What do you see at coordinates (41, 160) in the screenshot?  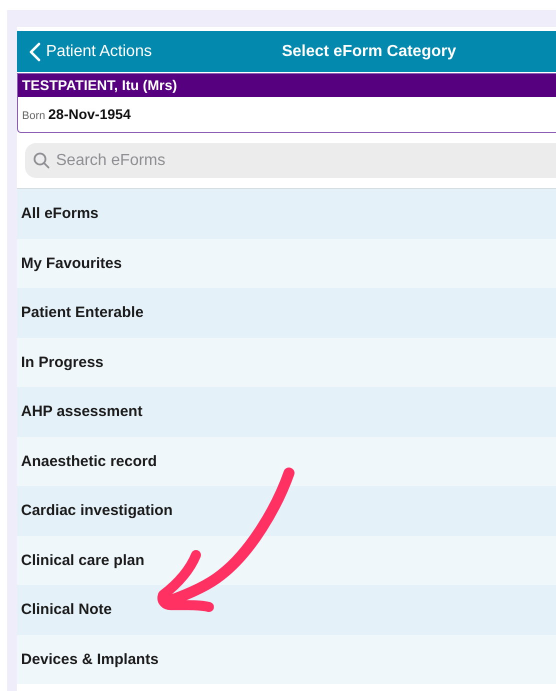 I see `search-icon` at bounding box center [41, 160].